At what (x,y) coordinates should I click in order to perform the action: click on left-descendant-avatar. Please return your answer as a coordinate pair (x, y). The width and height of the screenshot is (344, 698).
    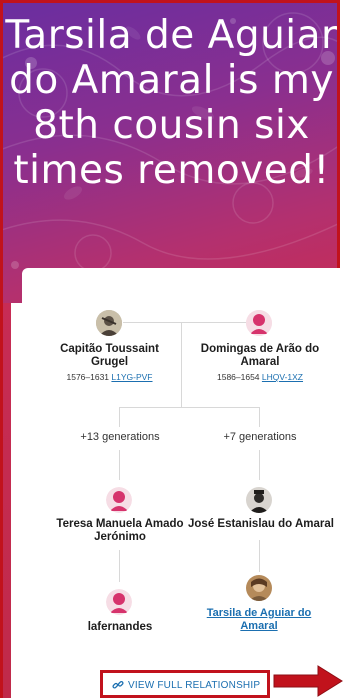
    Looking at the image, I should click on (119, 500).